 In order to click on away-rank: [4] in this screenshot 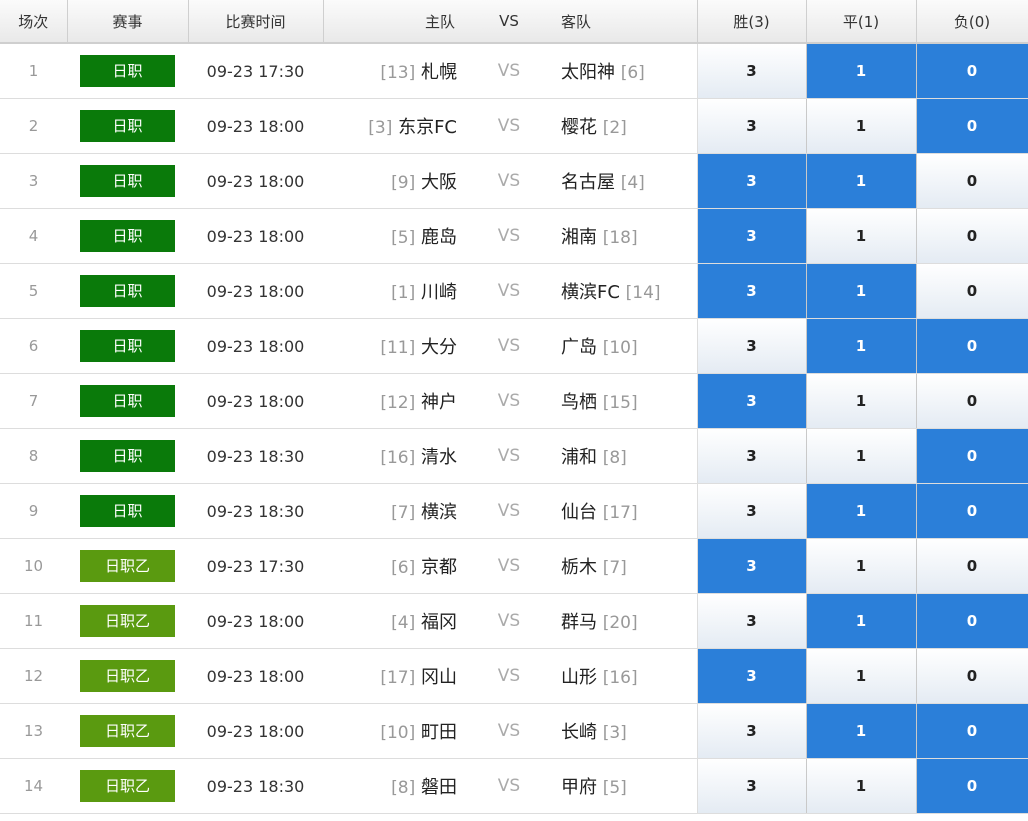, I will do `click(632, 183)`.